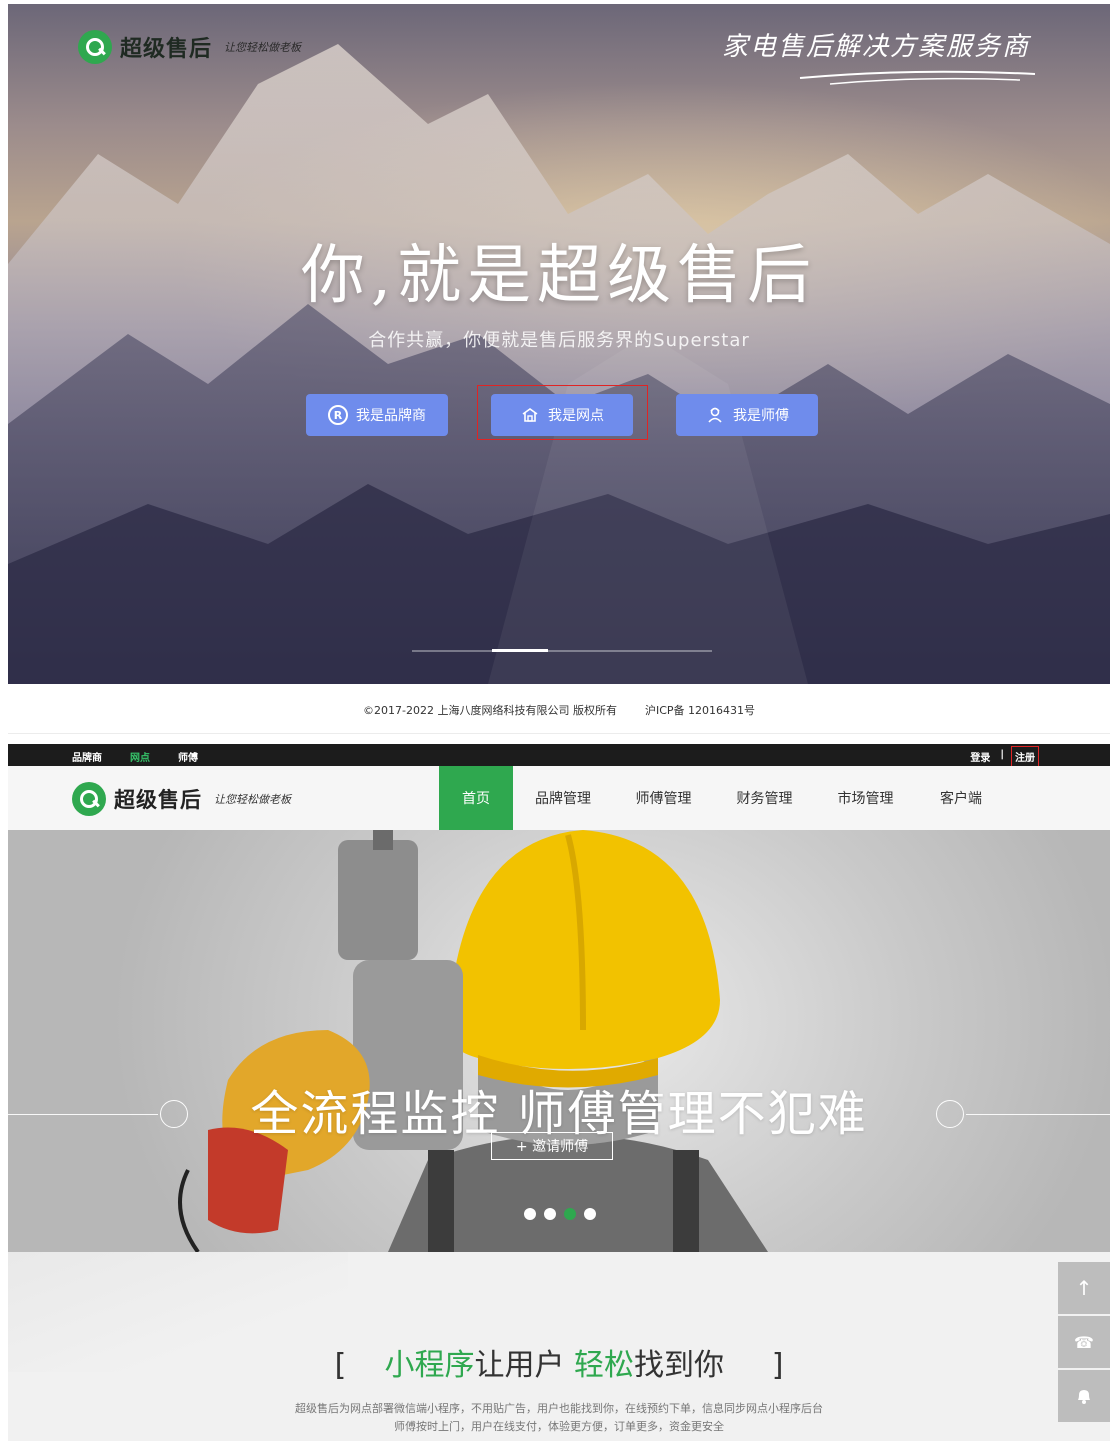 This screenshot has width=1110, height=1441. I want to click on section-description-line: 师傅按时上门，用户在线支付，体验更方便，订单更多，资金更安全, so click(559, 1426).